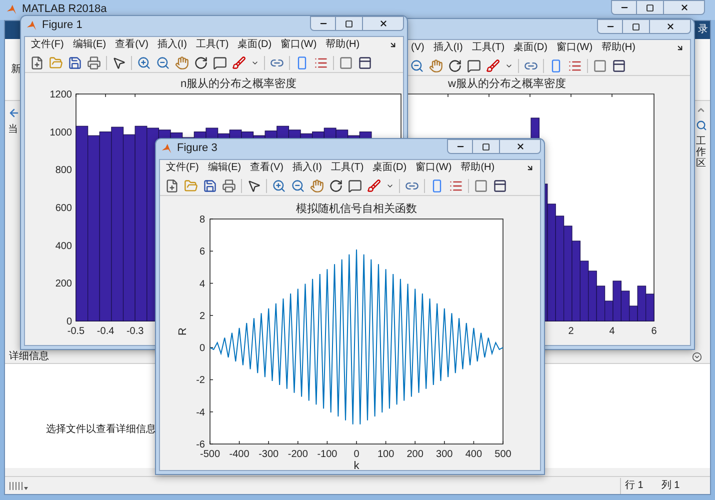 This screenshot has width=715, height=500. Describe the element at coordinates (417, 48) in the screenshot. I see `menu-item: (V)` at that location.